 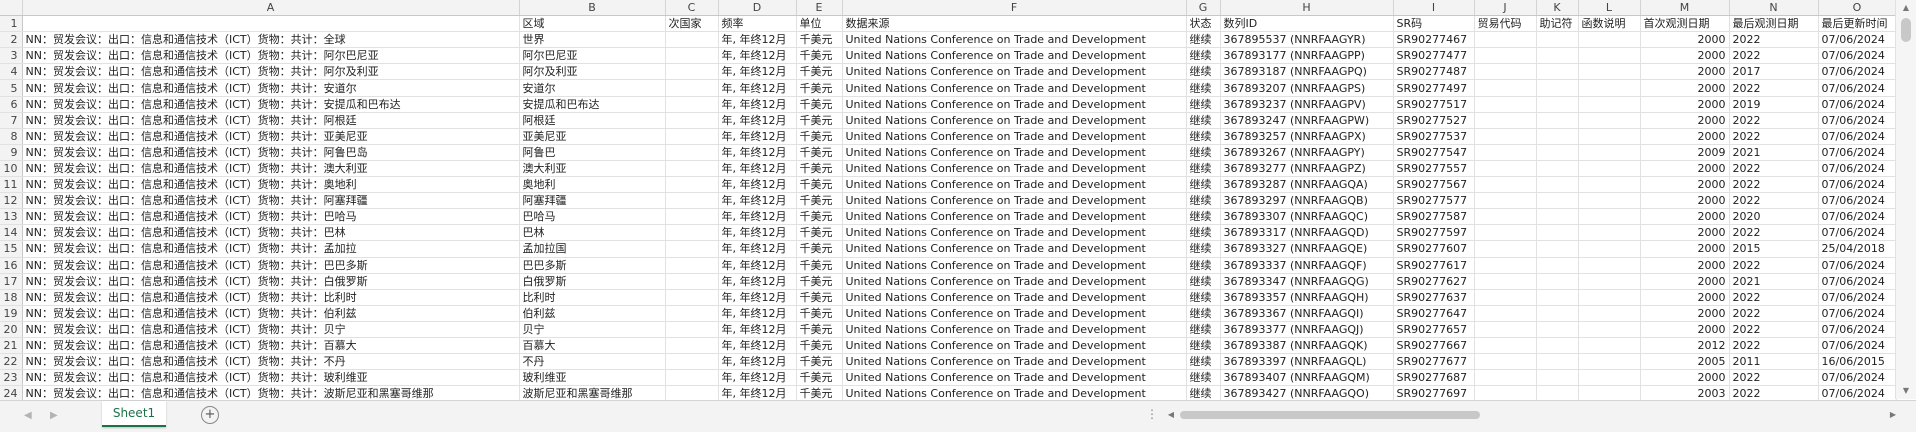 I want to click on cell: 安道尔, so click(x=592, y=88).